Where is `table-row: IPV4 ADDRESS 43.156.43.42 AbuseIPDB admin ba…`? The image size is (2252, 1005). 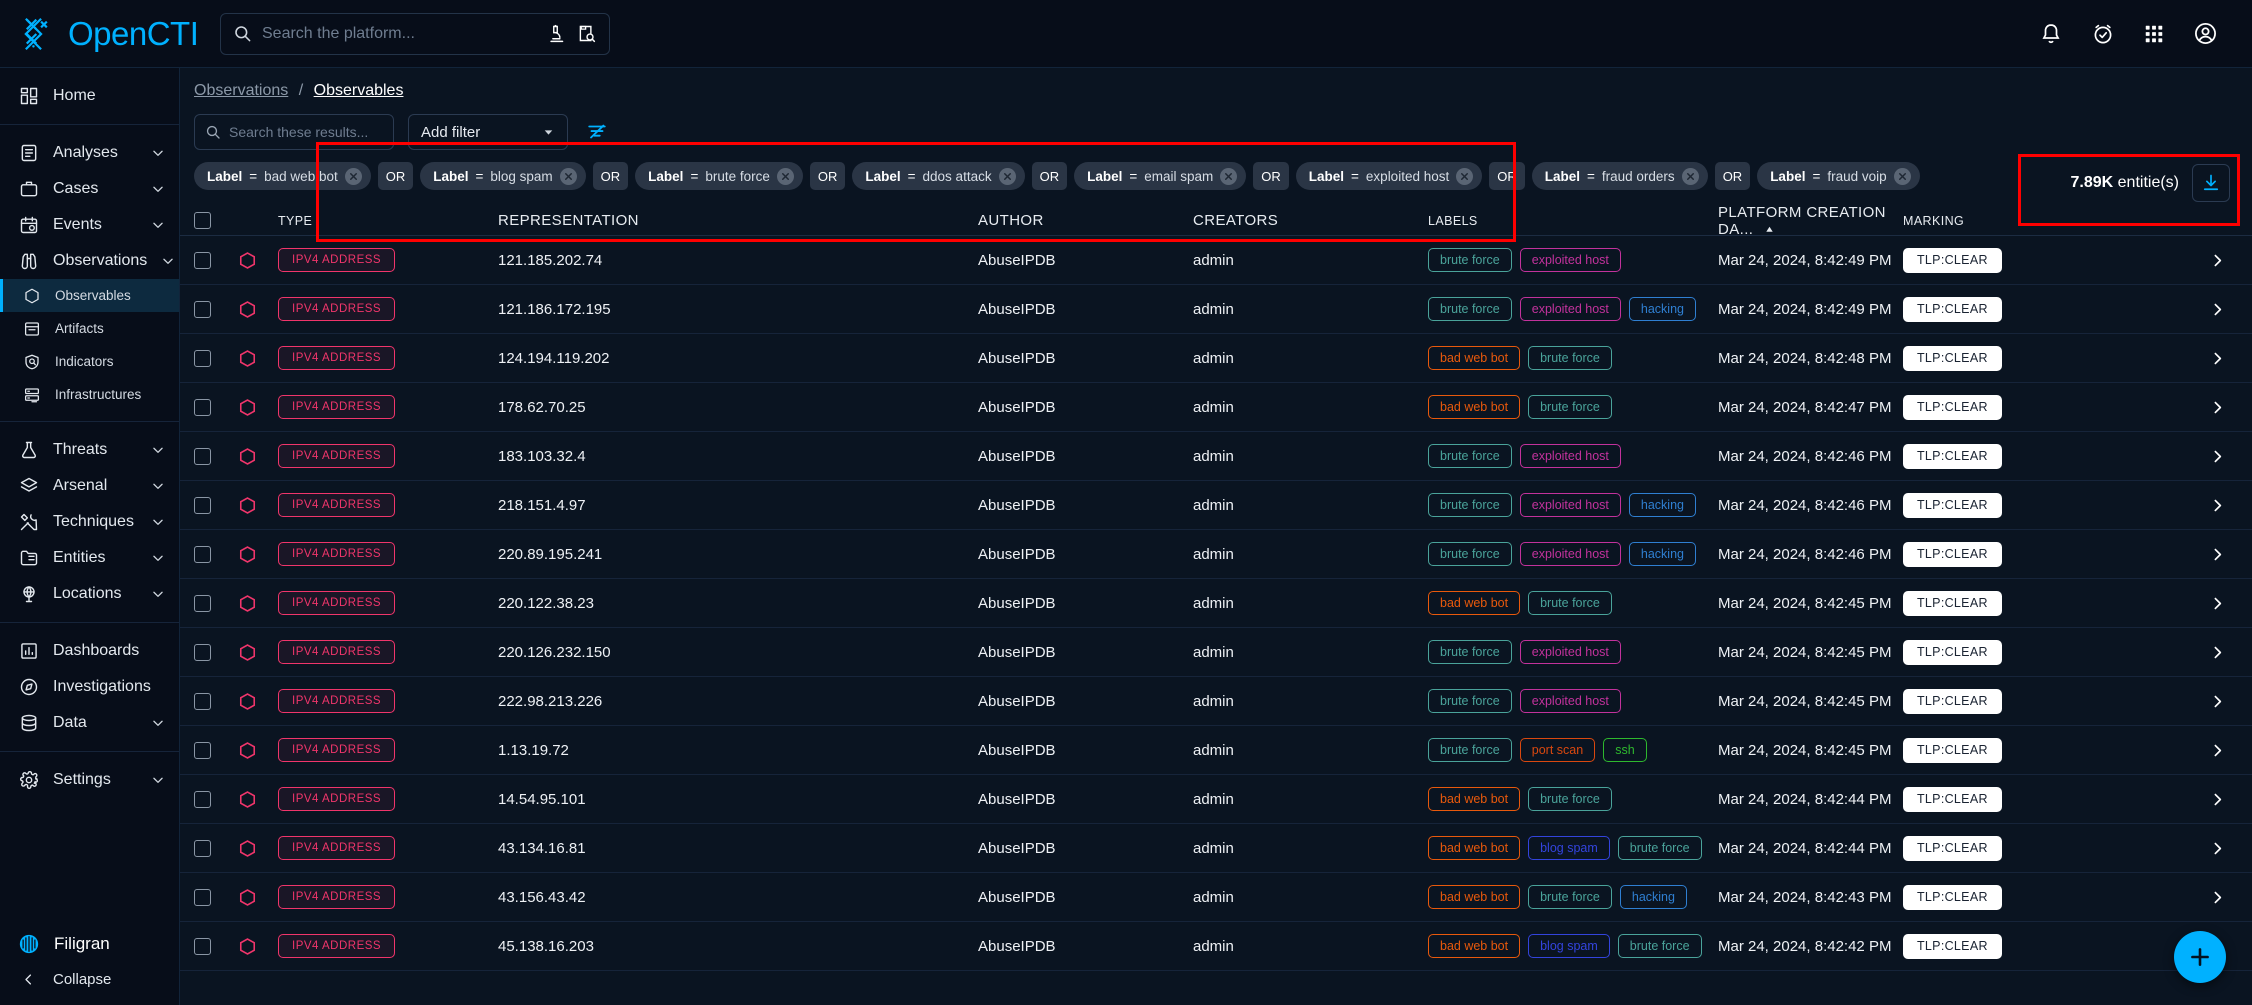 table-row: IPV4 ADDRESS 43.156.43.42 AbuseIPDB admin ba… is located at coordinates (1216, 897).